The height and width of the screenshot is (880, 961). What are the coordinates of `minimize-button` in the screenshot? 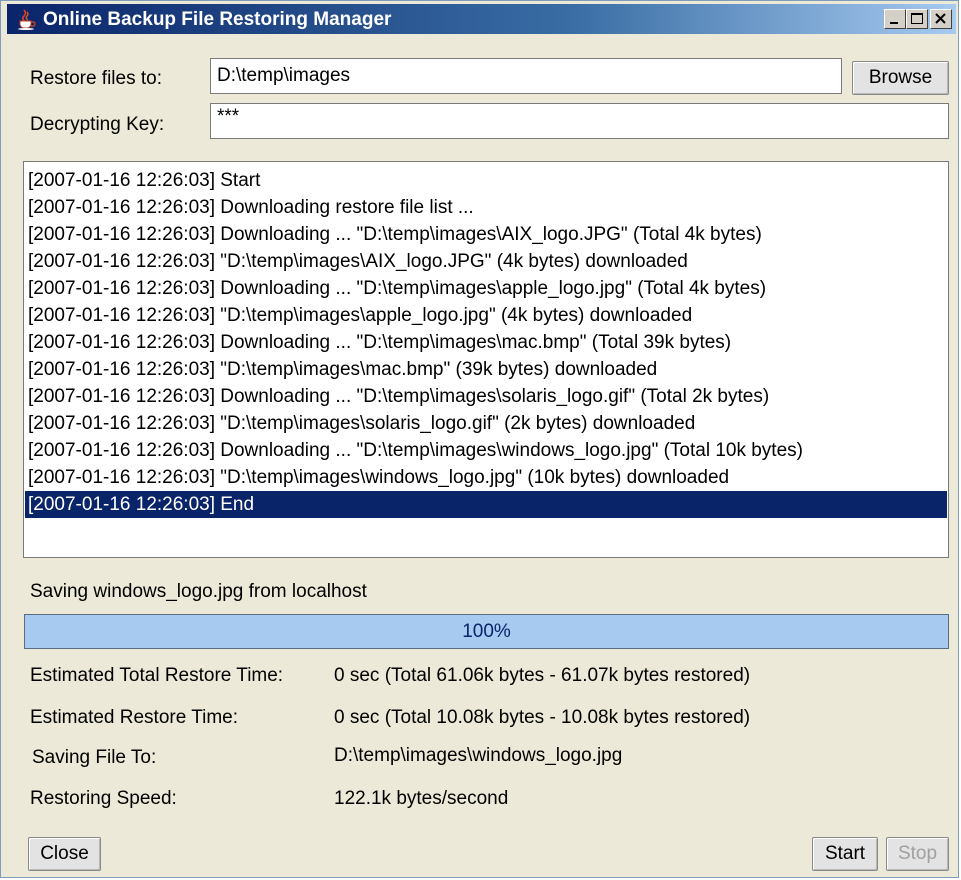 It's located at (895, 19).